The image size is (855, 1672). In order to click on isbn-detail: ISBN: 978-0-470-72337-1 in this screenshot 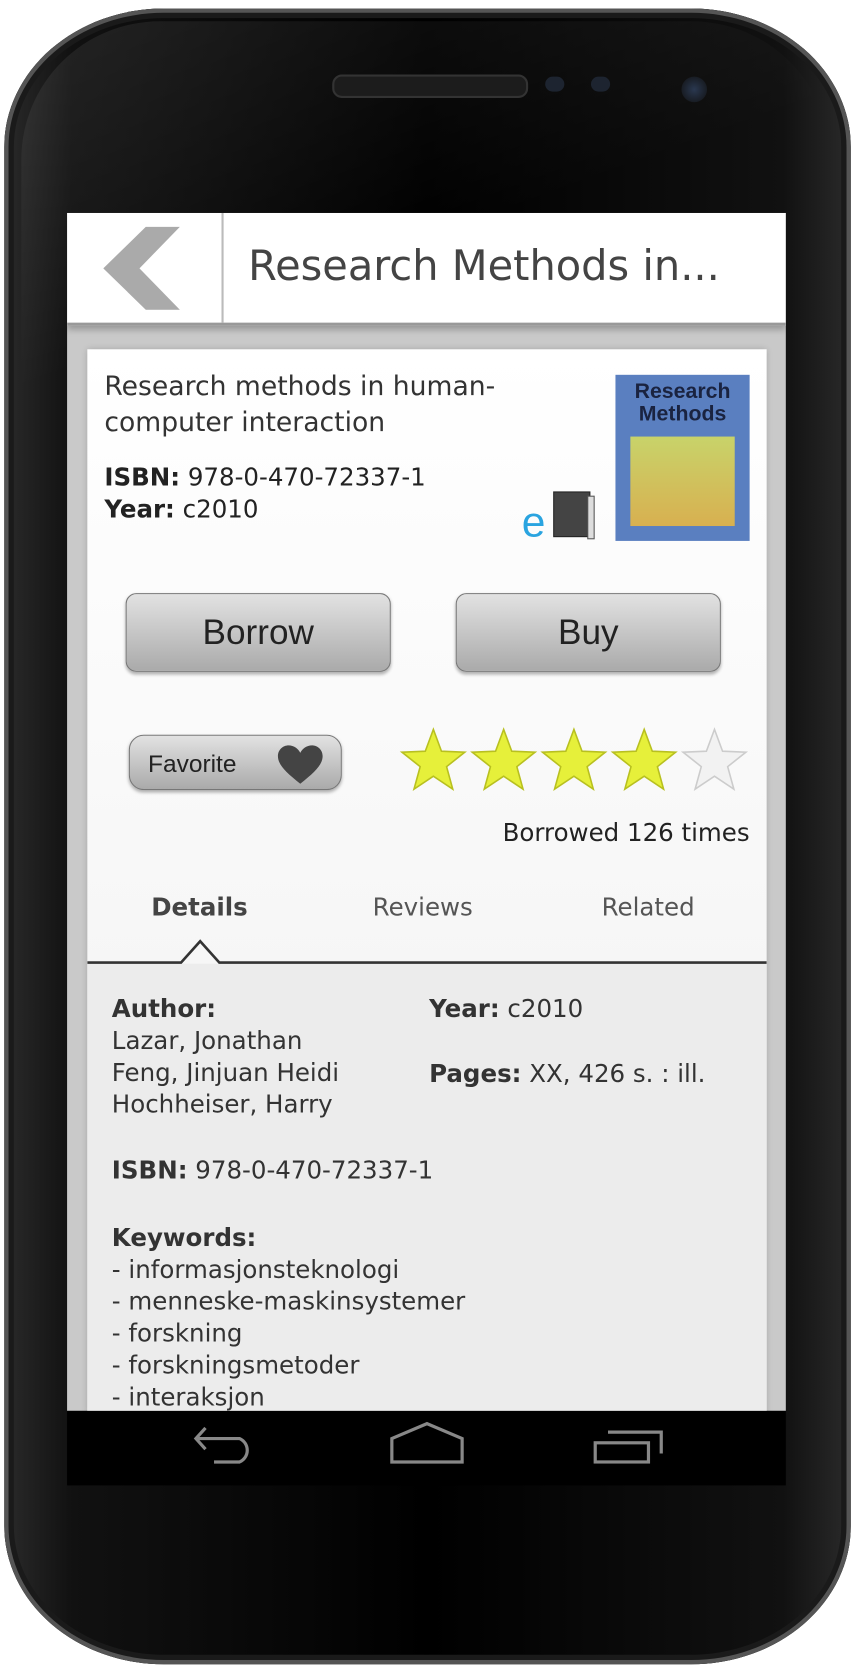, I will do `click(272, 1171)`.